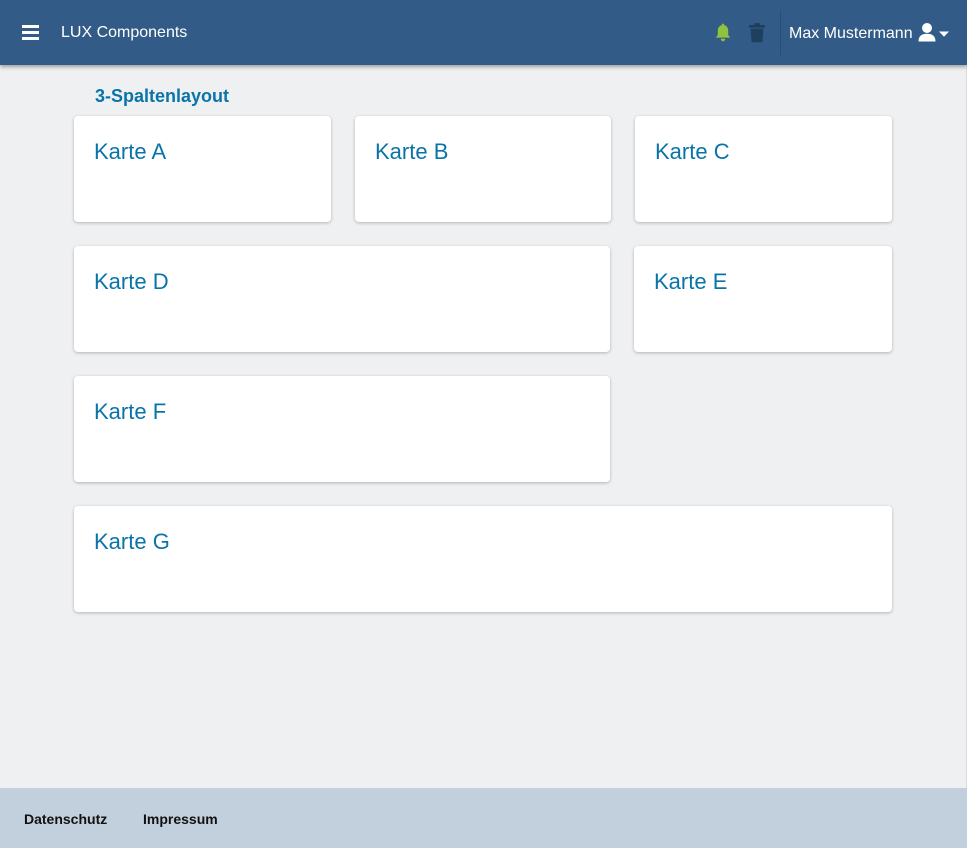 The image size is (967, 848). Describe the element at coordinates (763, 169) in the screenshot. I see `card-c: Karte C` at that location.